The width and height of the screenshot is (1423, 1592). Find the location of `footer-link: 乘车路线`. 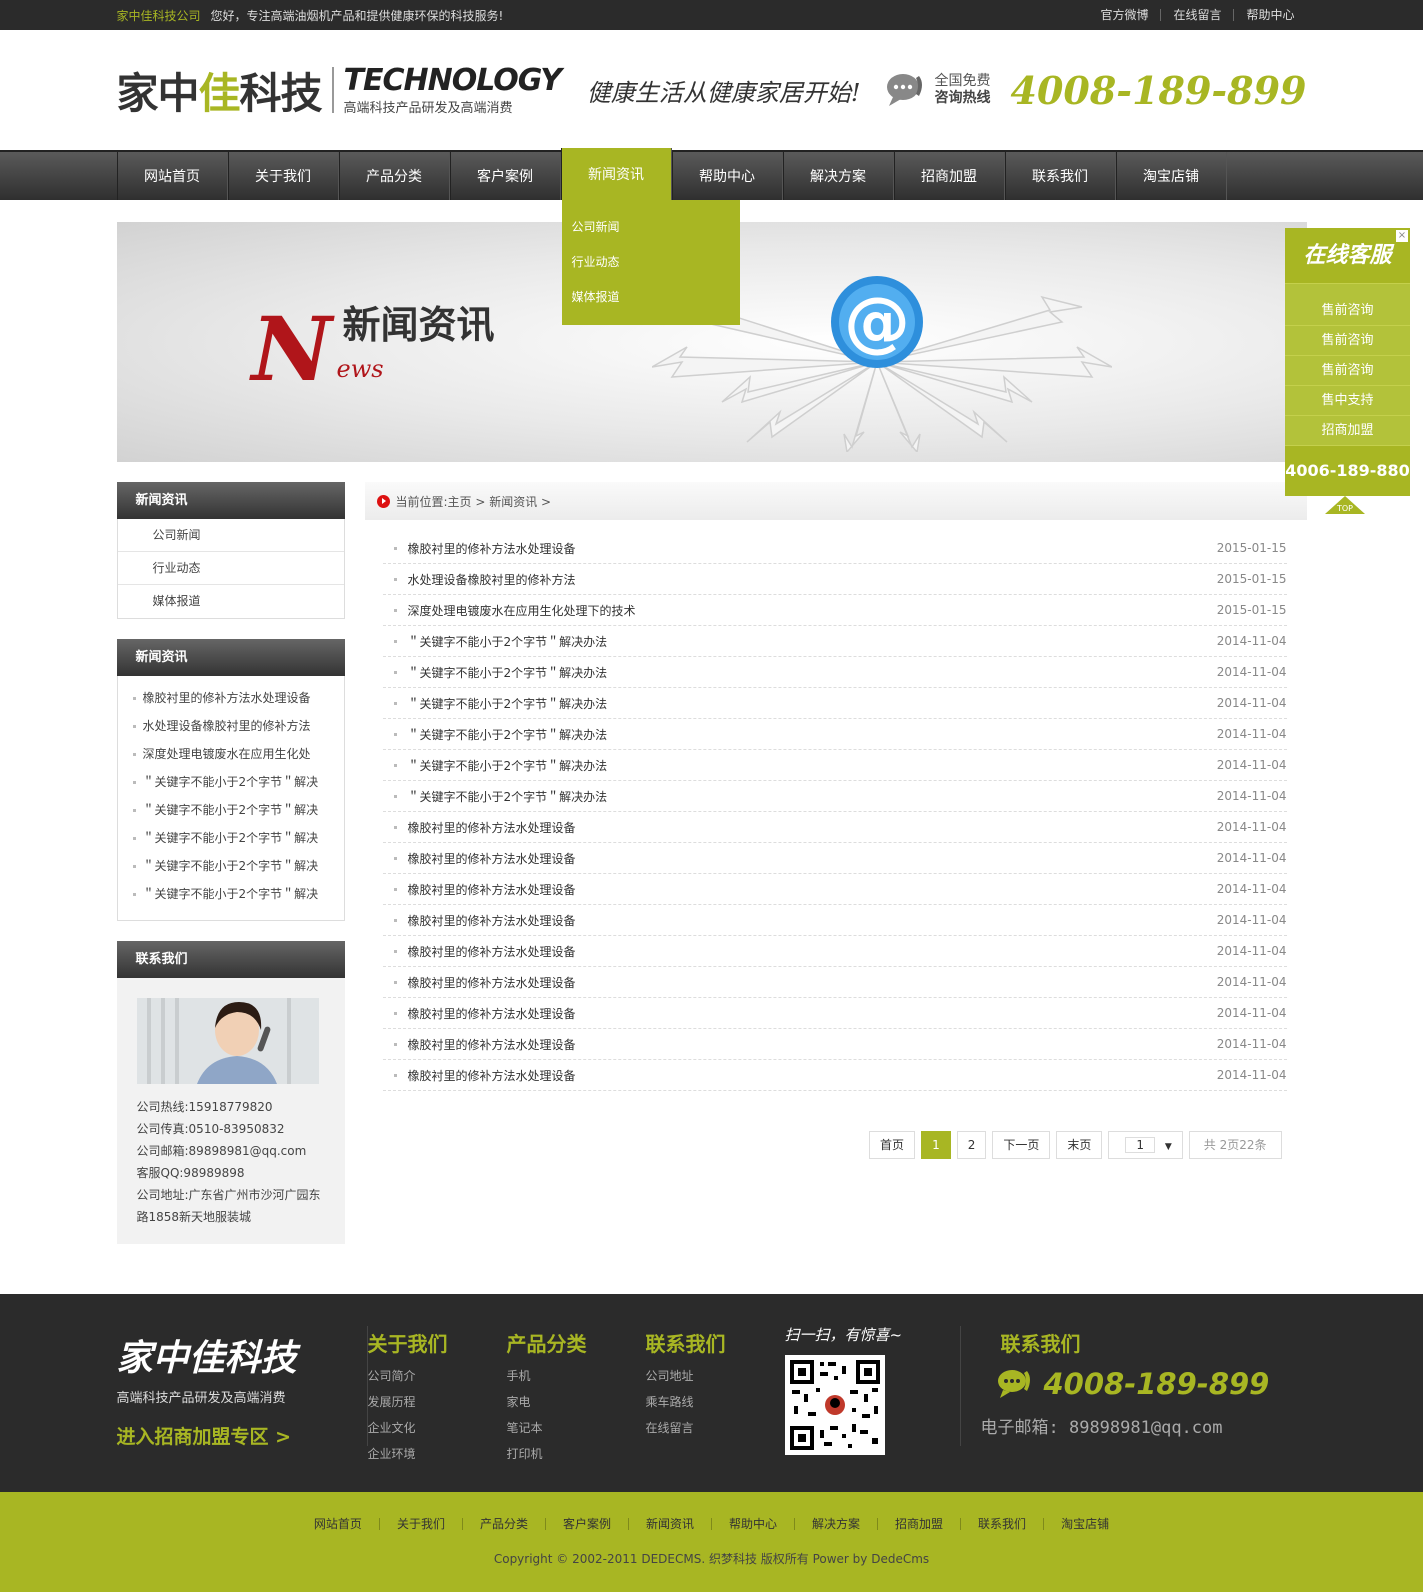

footer-link: 乘车路线 is located at coordinates (715, 1402).